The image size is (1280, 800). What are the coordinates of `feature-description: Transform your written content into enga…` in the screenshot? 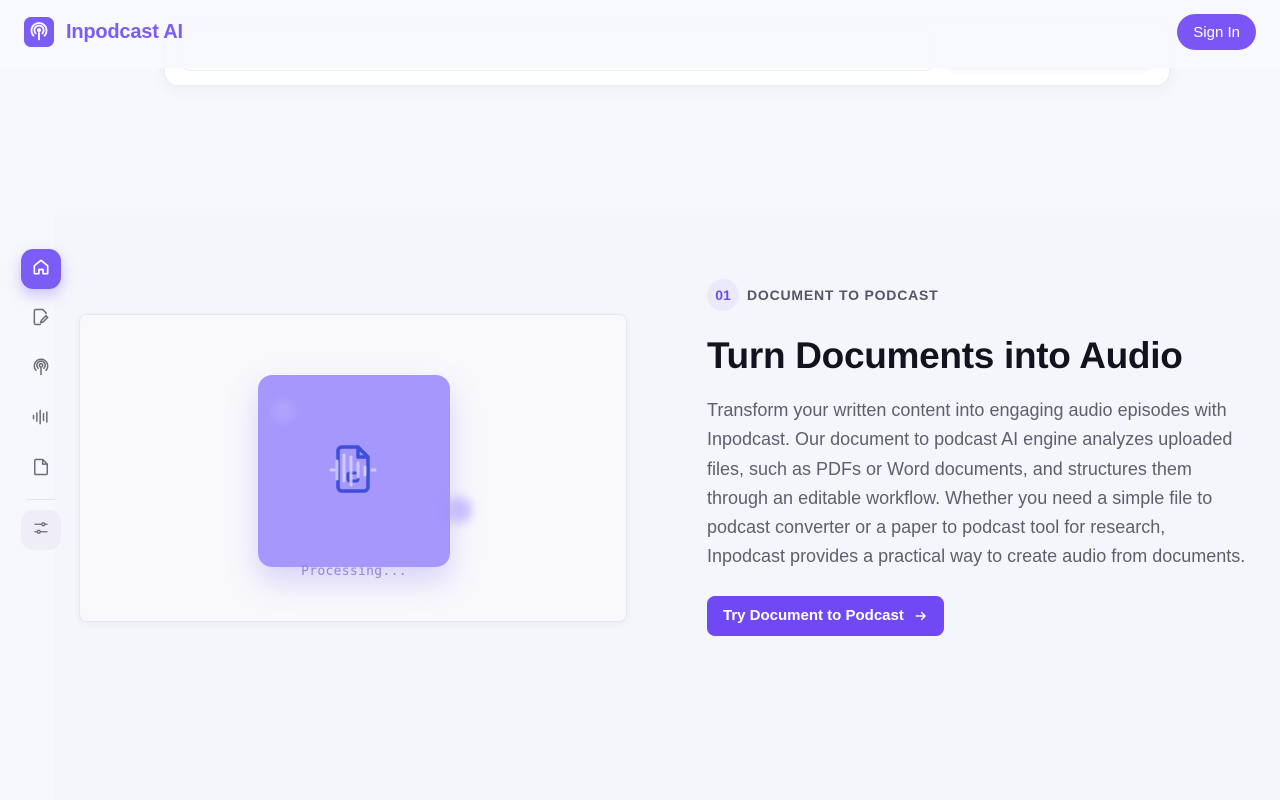 It's located at (976, 483).